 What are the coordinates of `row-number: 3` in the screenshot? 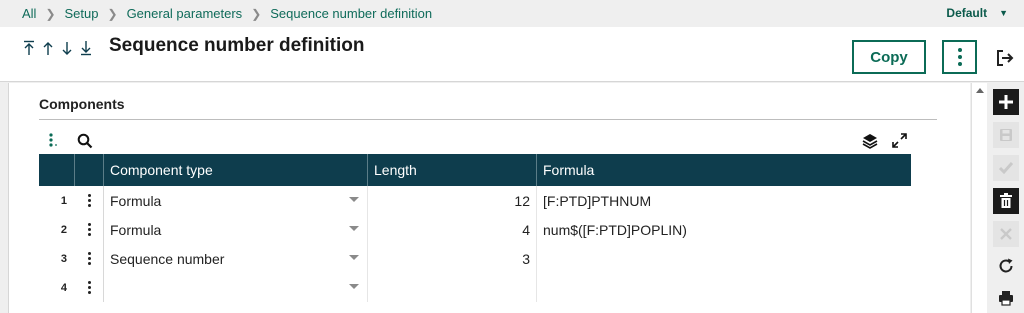 It's located at (63, 258).